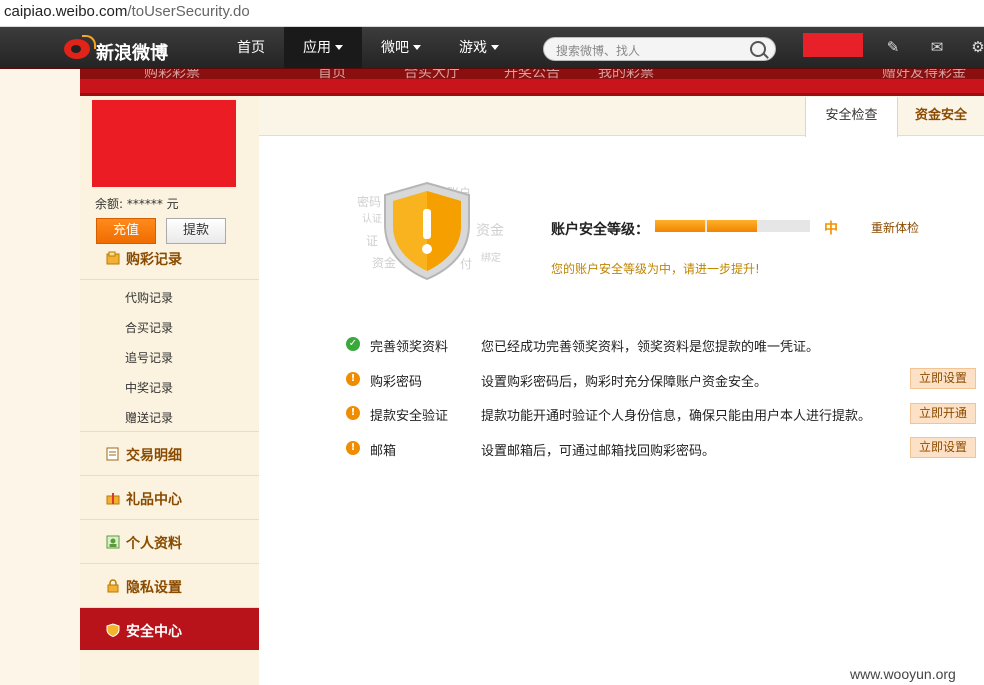 The image size is (984, 685). What do you see at coordinates (655, 269) in the screenshot?
I see `security-level-hint: 您的账户安全等级为中，请进一步提升!` at bounding box center [655, 269].